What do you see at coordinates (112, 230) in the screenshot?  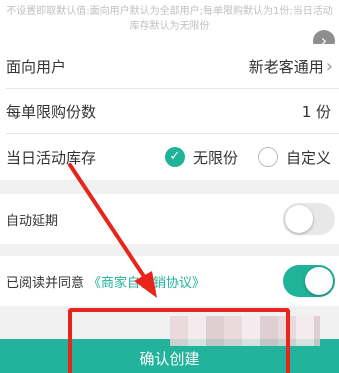 I see `annotation-arrow-icon` at bounding box center [112, 230].